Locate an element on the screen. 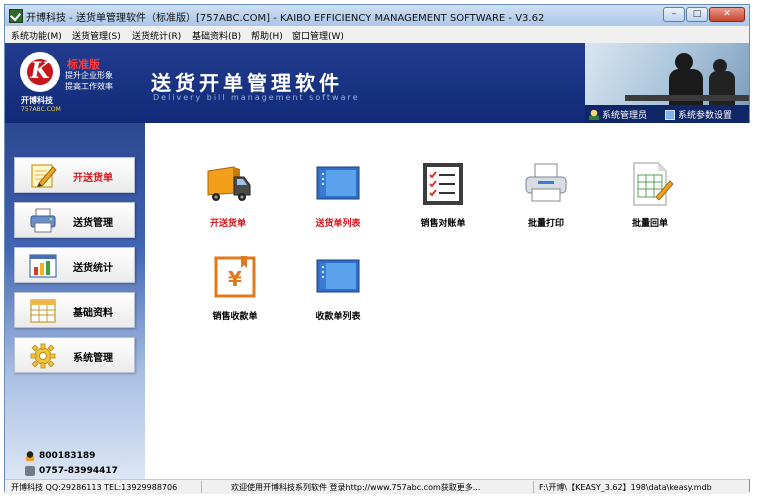 The width and height of the screenshot is (757, 498). sidebar-item-new-delivery: 开送货单 is located at coordinates (74, 175).